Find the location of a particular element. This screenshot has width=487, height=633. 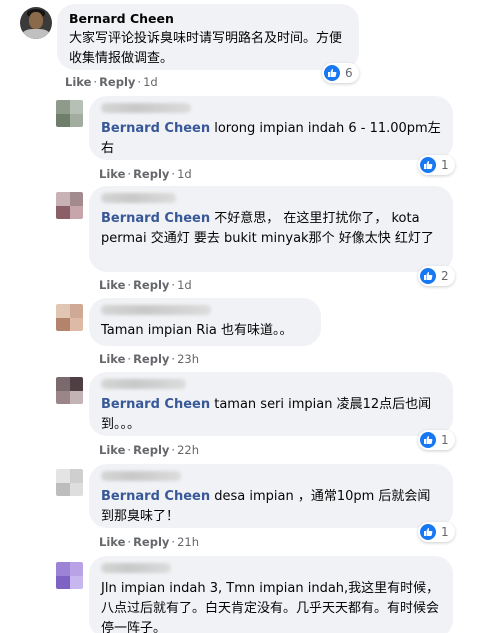

comment-author: Bernard Cheen is located at coordinates (208, 19).